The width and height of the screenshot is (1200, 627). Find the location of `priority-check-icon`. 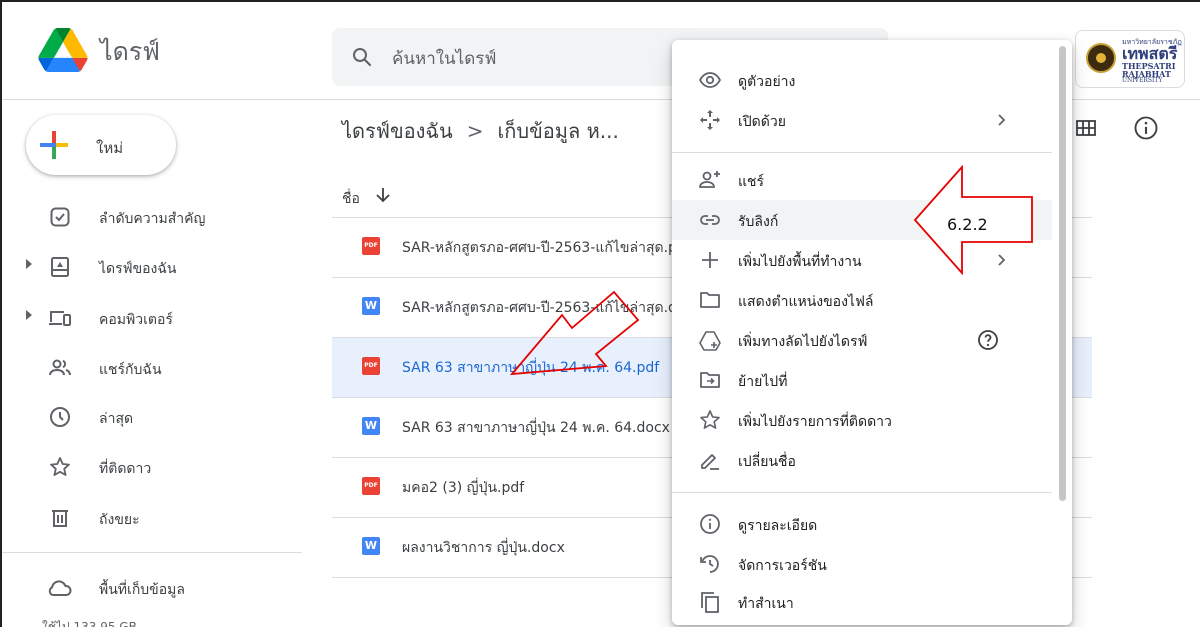

priority-check-icon is located at coordinates (60, 217).